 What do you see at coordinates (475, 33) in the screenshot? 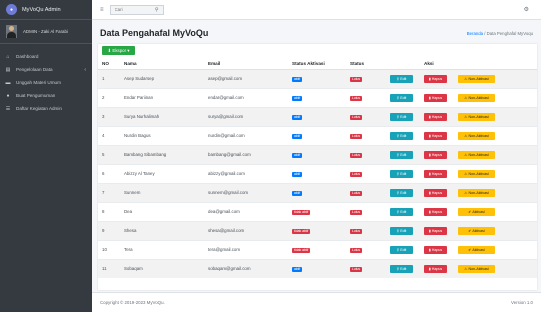
I see `breadcrumb-home-link: Beranda` at bounding box center [475, 33].